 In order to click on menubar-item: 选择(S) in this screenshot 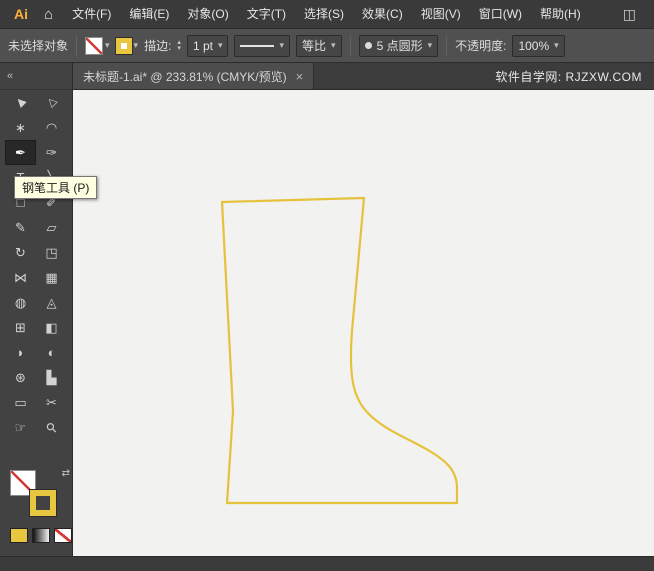, I will do `click(324, 14)`.